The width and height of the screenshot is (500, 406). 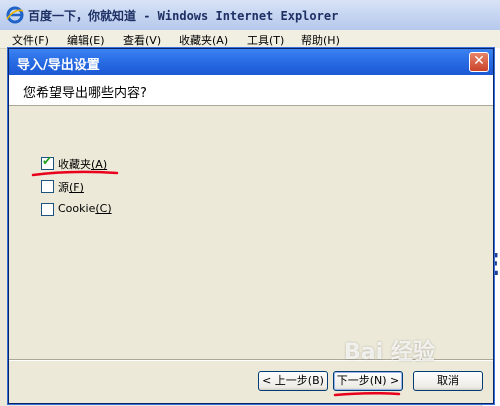 I want to click on dialog-header: 您希望导出哪些内容?, so click(x=251, y=90).